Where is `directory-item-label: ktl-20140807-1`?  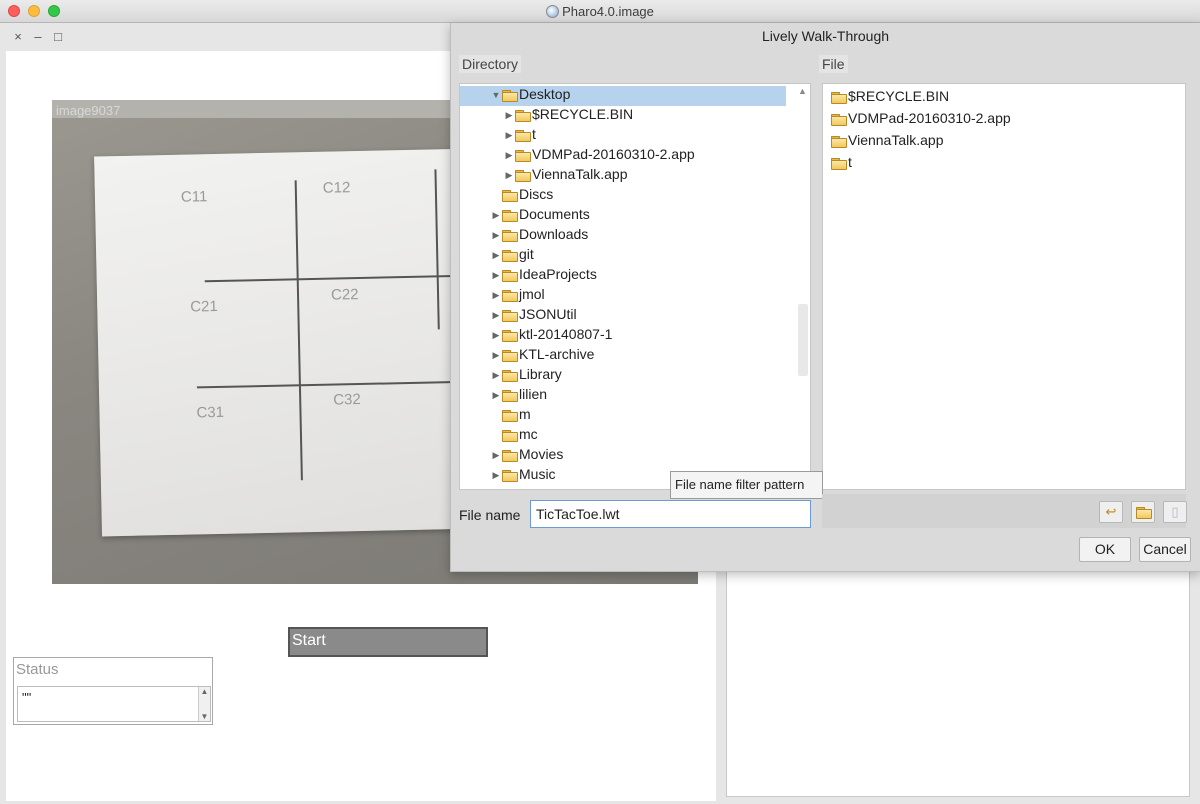 directory-item-label: ktl-20140807-1 is located at coordinates (566, 334).